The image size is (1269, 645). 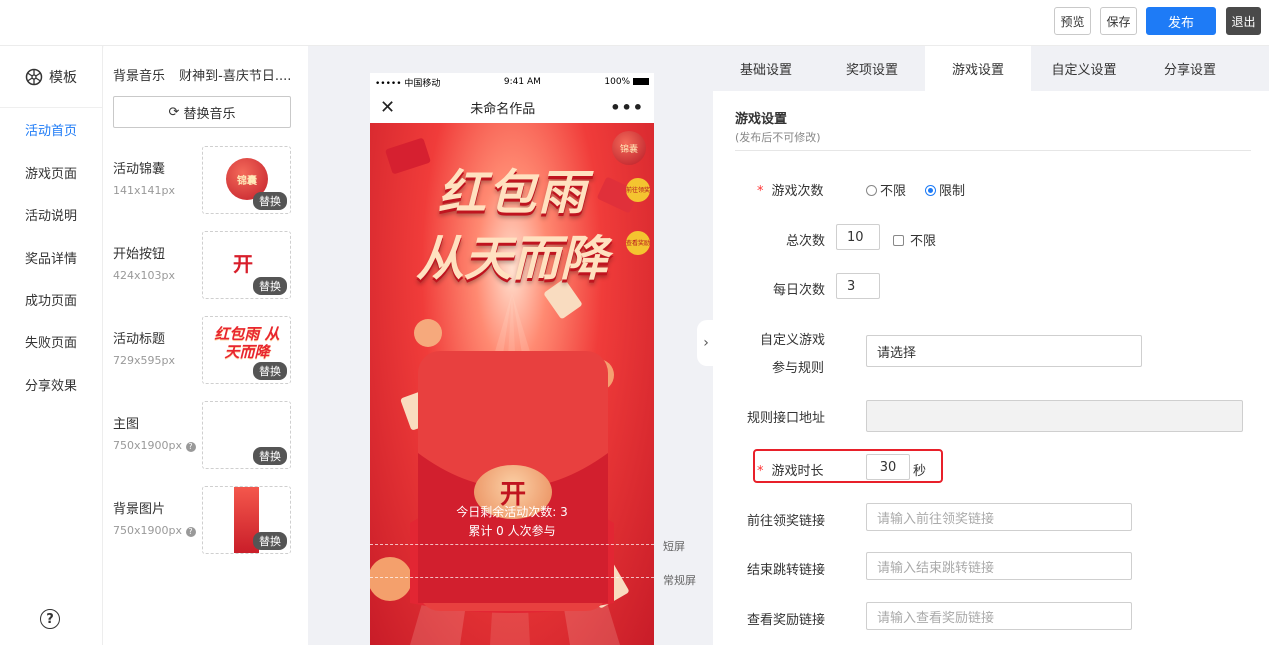 What do you see at coordinates (640, 81) in the screenshot?
I see `battery-icon` at bounding box center [640, 81].